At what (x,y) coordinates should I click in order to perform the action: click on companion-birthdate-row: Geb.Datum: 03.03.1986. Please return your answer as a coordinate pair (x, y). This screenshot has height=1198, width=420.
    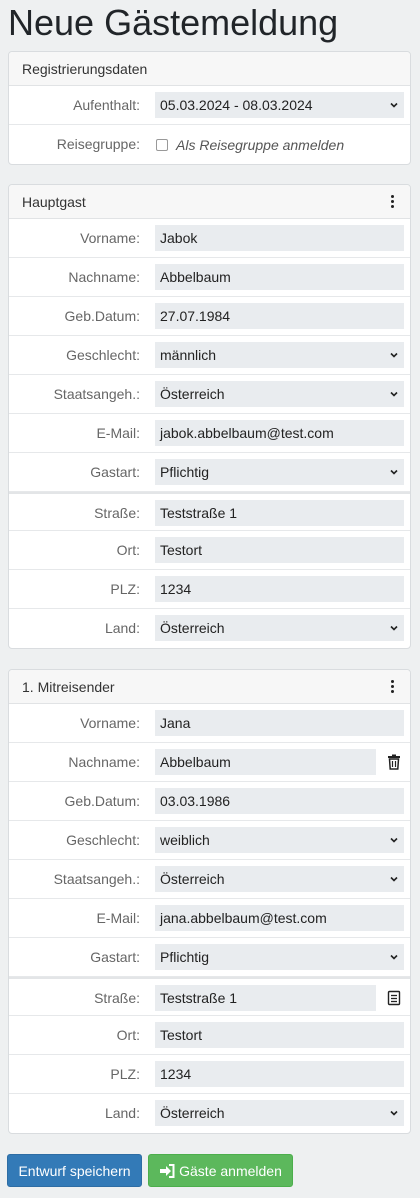
    Looking at the image, I should click on (209, 801).